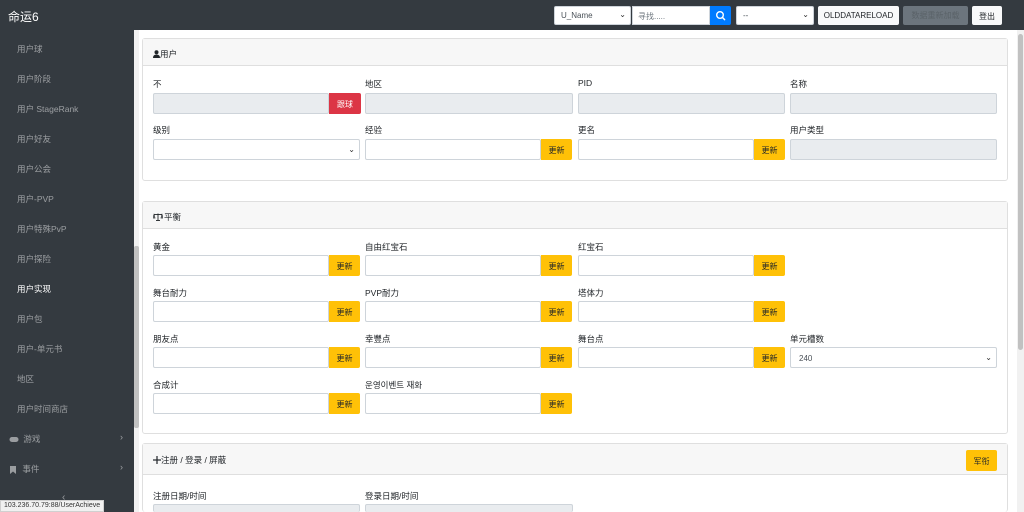 This screenshot has height=512, width=1024. Describe the element at coordinates (344, 265) in the screenshot. I see `gold-update-button: 更新` at that location.